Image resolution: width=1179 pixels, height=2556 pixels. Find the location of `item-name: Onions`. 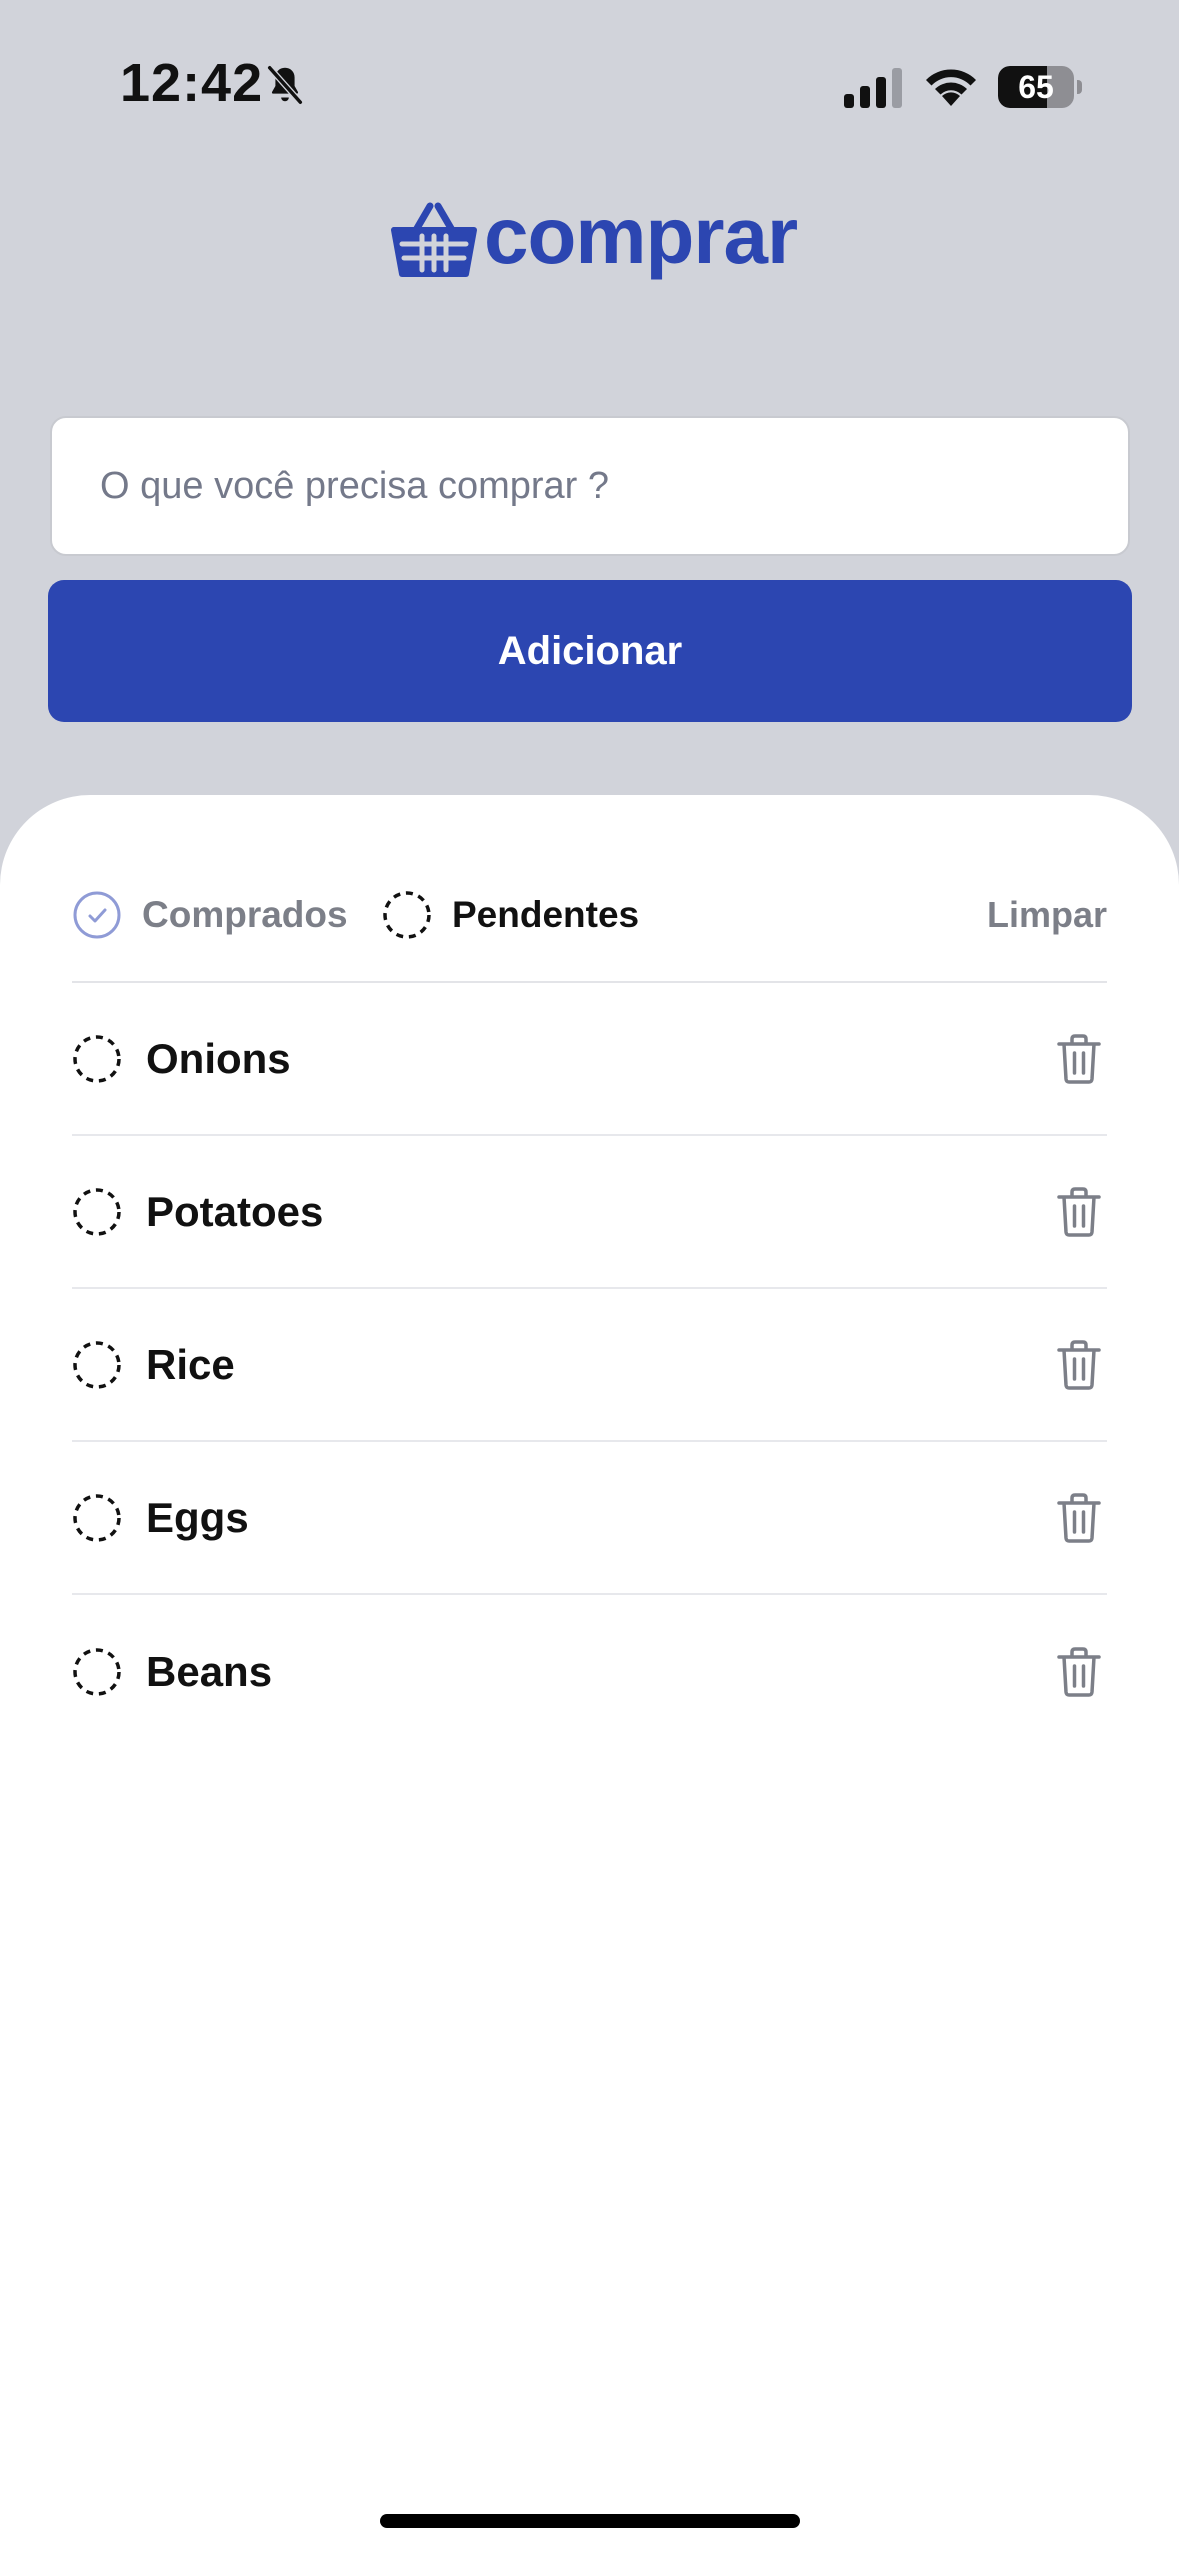

item-name: Onions is located at coordinates (218, 1058).